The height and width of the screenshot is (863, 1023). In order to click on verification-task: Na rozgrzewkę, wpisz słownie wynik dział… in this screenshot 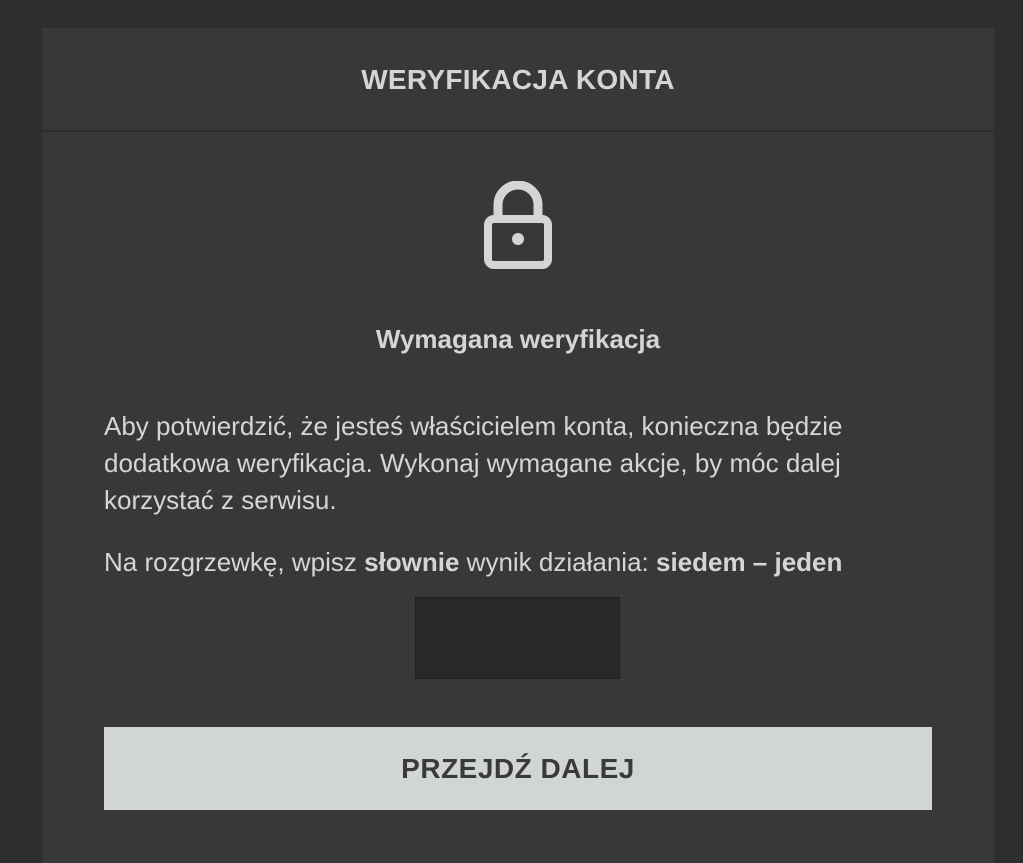, I will do `click(524, 562)`.